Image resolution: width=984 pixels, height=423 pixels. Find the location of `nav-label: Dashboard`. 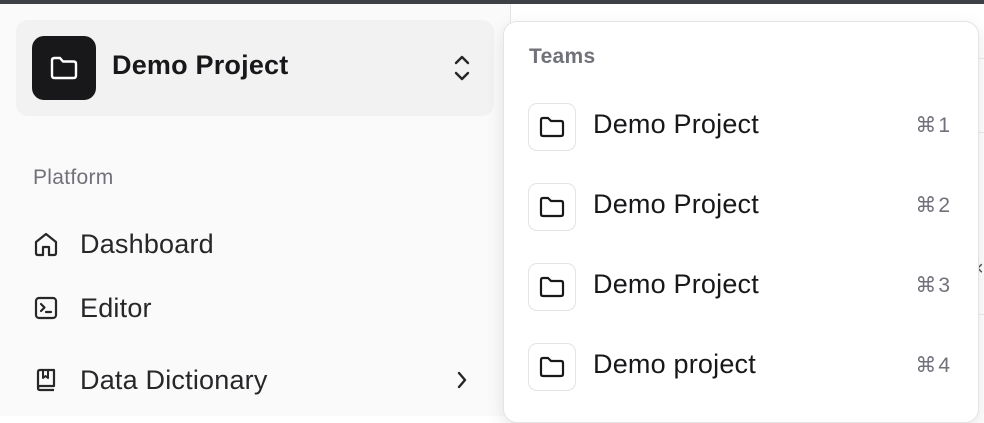

nav-label: Dashboard is located at coordinates (147, 244).